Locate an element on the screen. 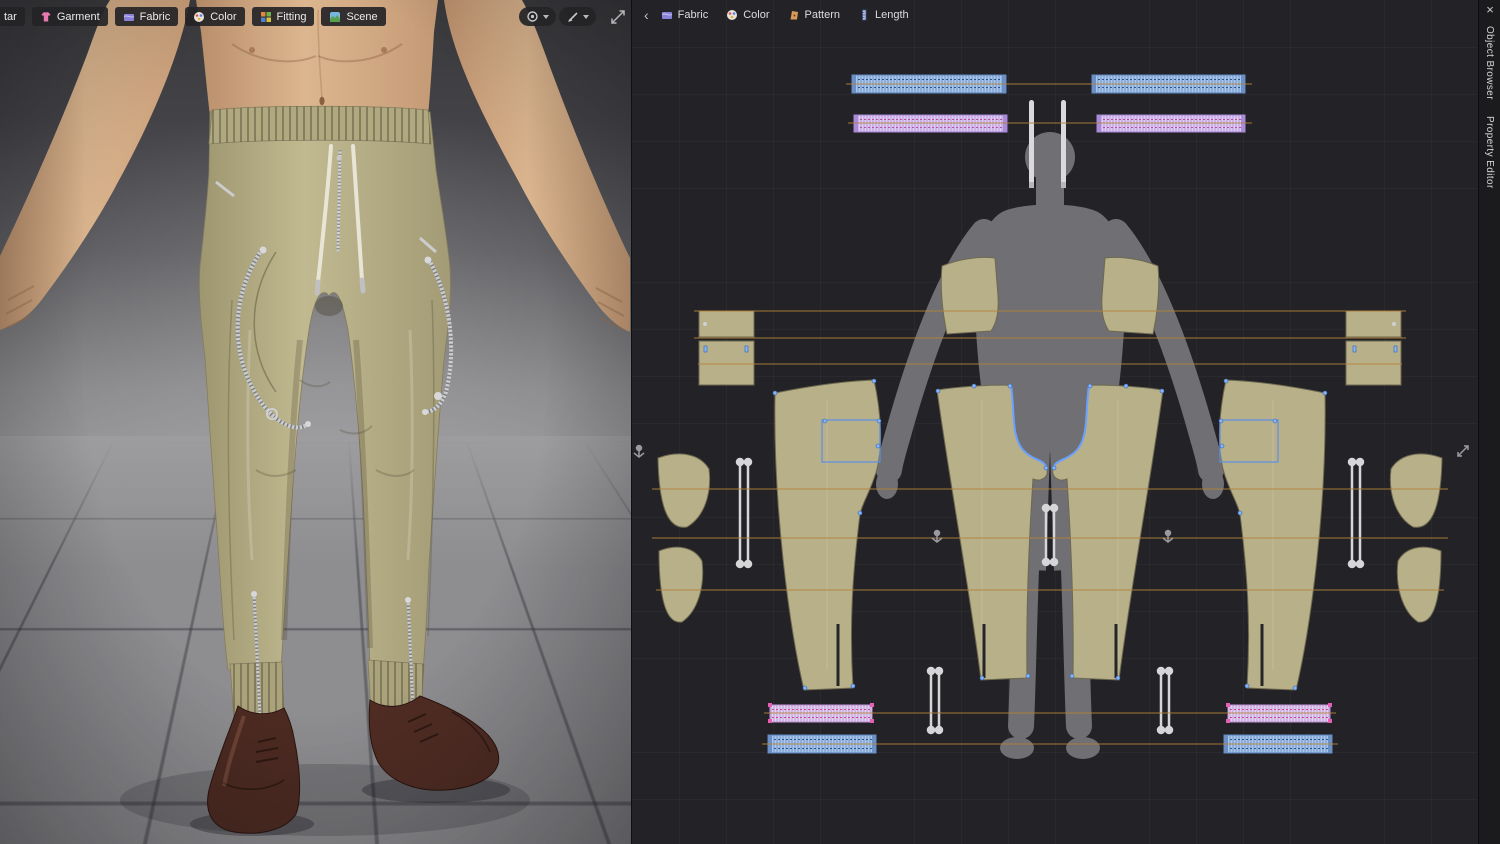  pattern-piece-side-lower-left is located at coordinates (681, 584).